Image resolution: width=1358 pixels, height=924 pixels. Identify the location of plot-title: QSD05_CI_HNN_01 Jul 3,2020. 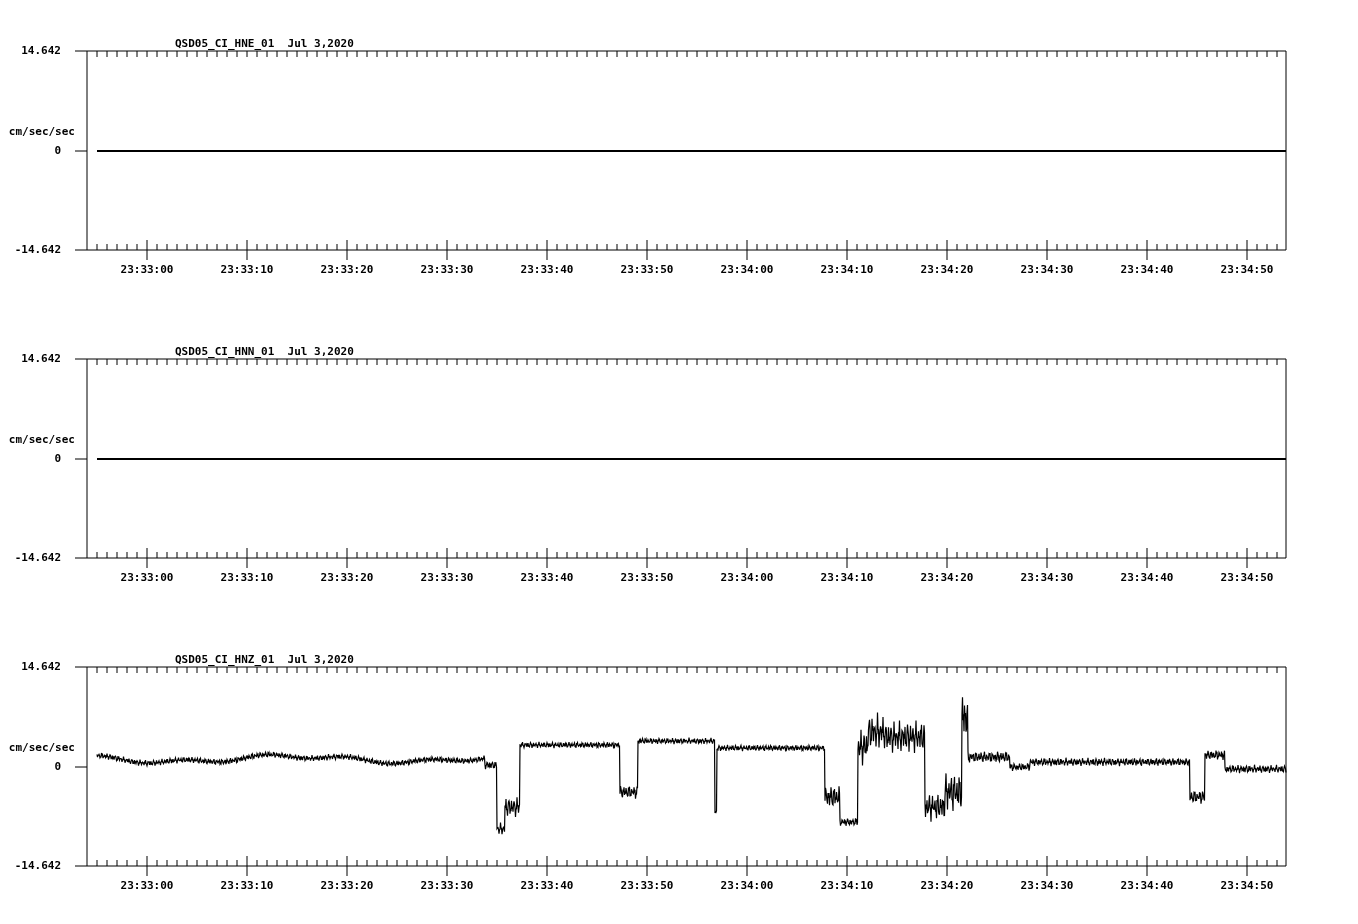
(264, 352).